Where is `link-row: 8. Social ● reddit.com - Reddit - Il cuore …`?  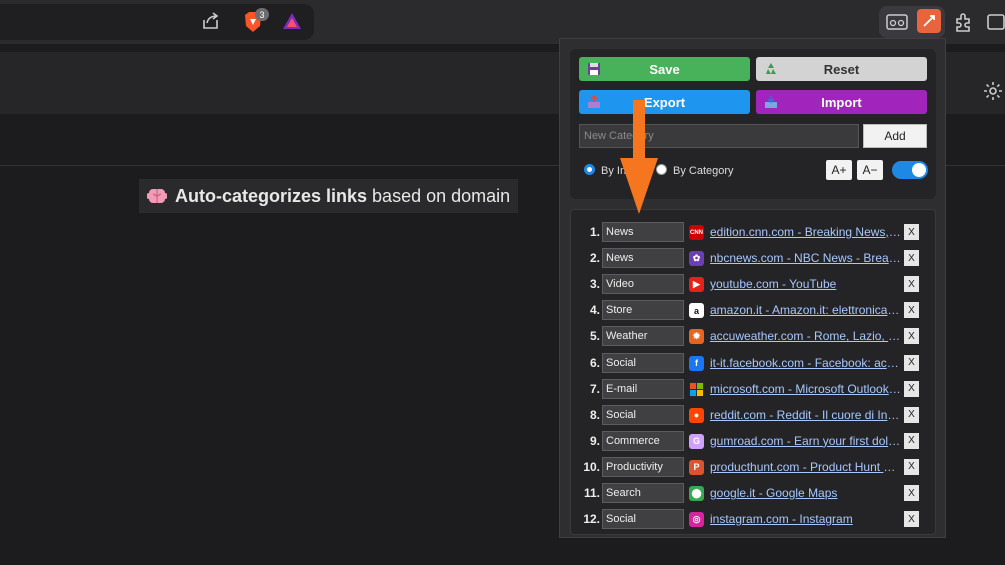 link-row: 8. Social ● reddit.com - Reddit - Il cuore … is located at coordinates (753, 415).